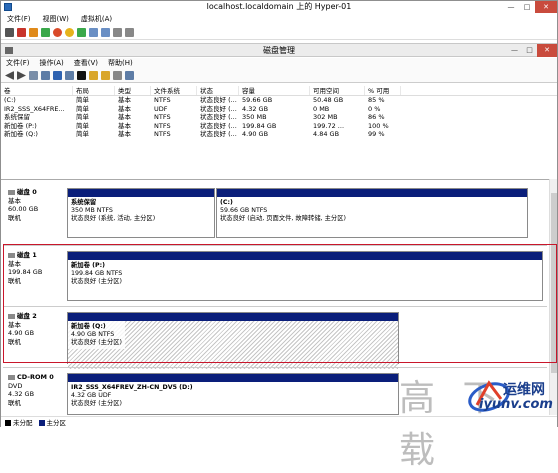 This screenshot has height=473, width=558. Describe the element at coordinates (52, 63) in the screenshot. I see `dm-menu-action: 操作(A)` at that location.